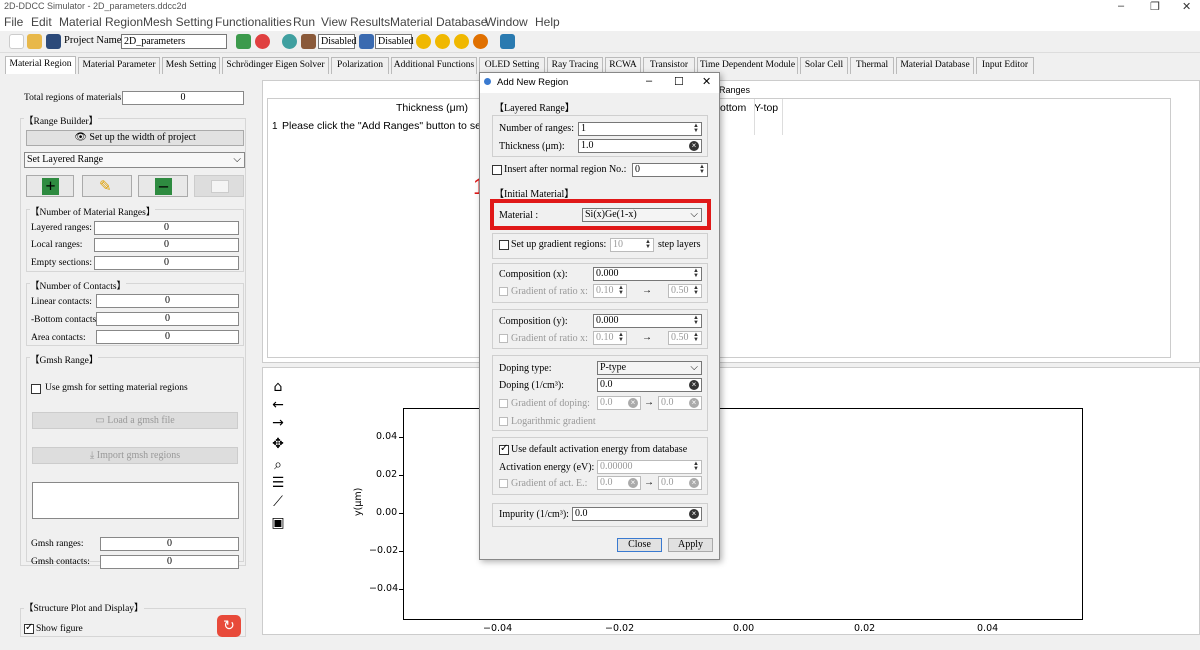 This screenshot has height=650, width=1200. What do you see at coordinates (680, 403) in the screenshot?
I see `gradient-doping-to: 0.0 ×` at bounding box center [680, 403].